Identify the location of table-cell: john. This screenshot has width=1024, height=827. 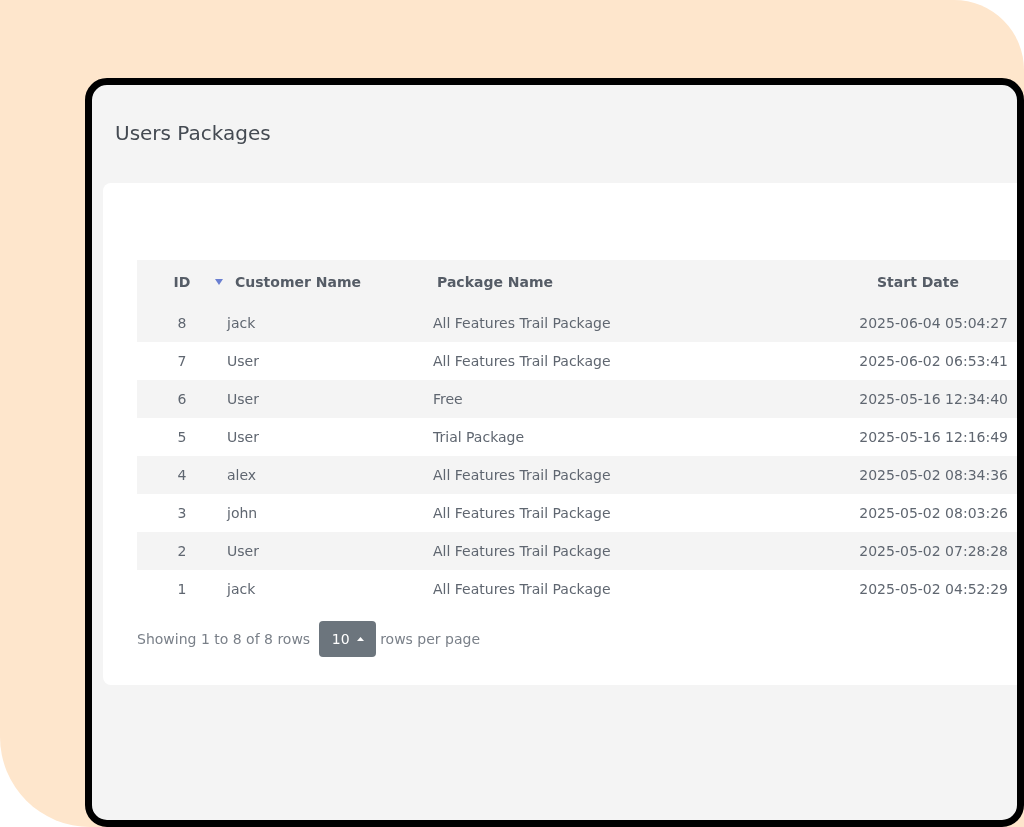
(242, 512).